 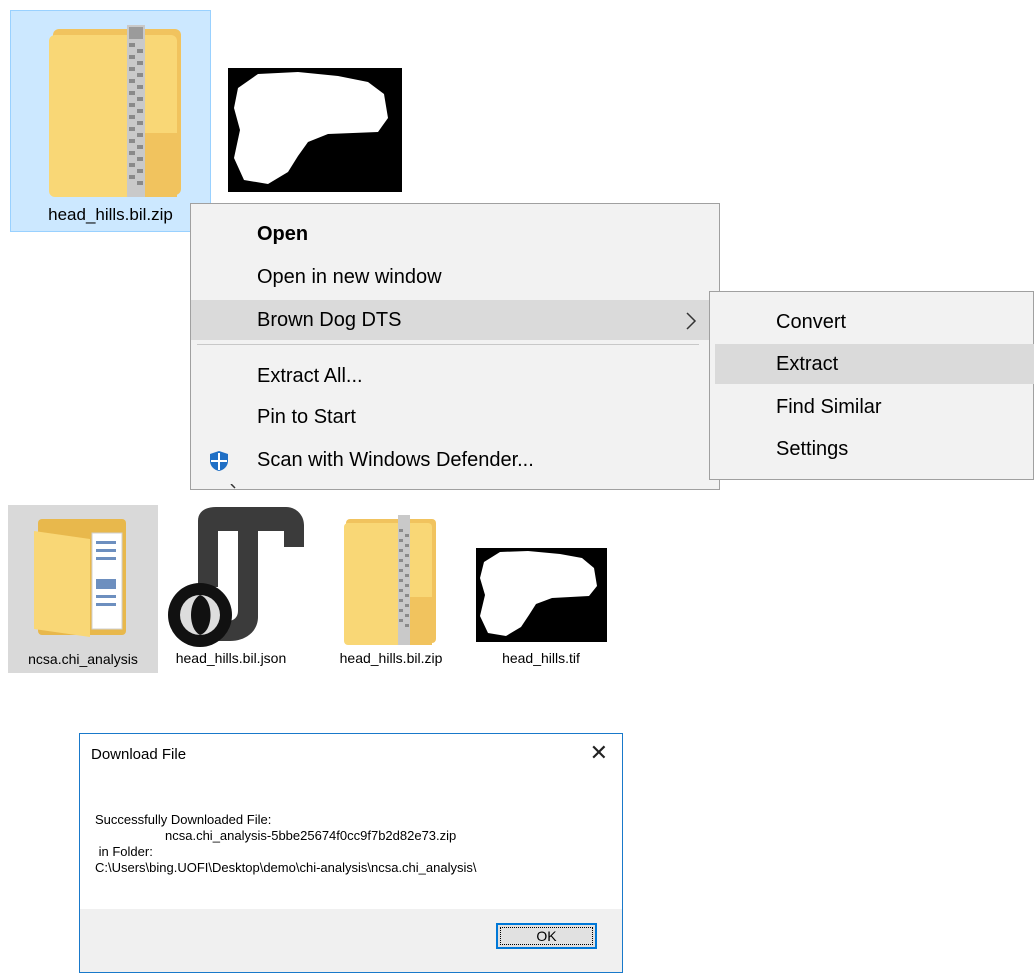 What do you see at coordinates (455, 417) in the screenshot?
I see `menu-item-pin-to-start: Pin to Start` at bounding box center [455, 417].